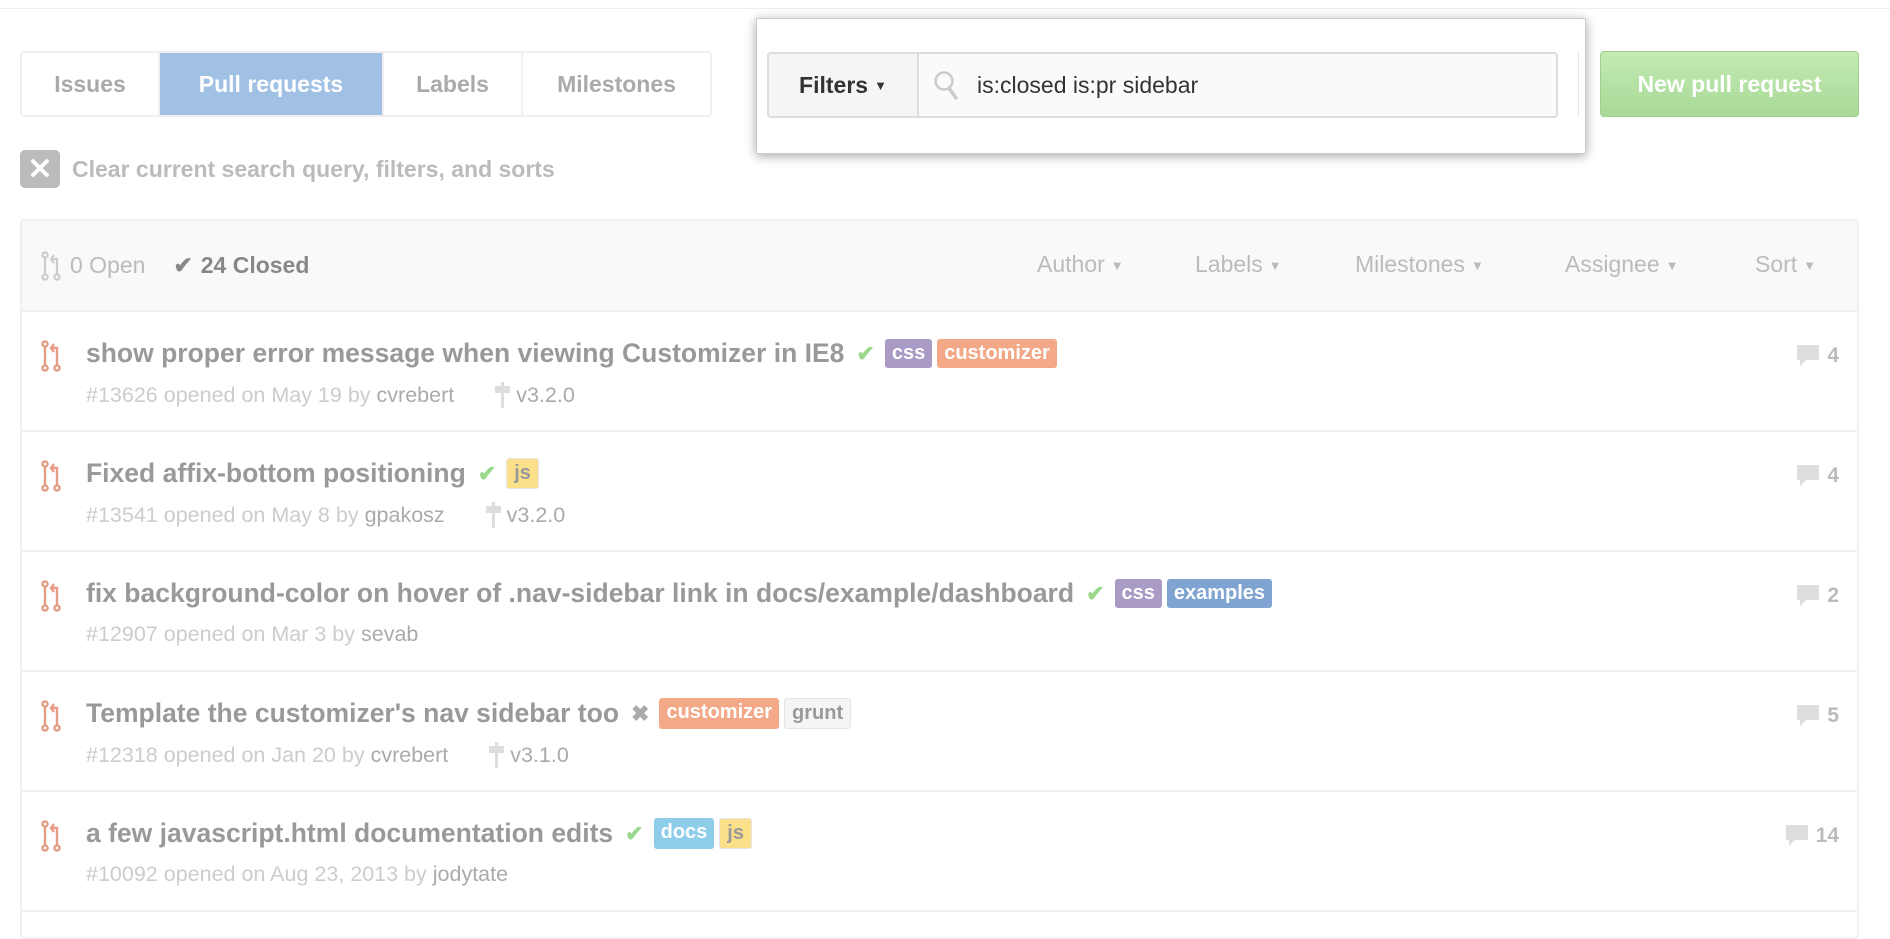  What do you see at coordinates (539, 754) in the screenshot?
I see `milestone-label: v3.1.0` at bounding box center [539, 754].